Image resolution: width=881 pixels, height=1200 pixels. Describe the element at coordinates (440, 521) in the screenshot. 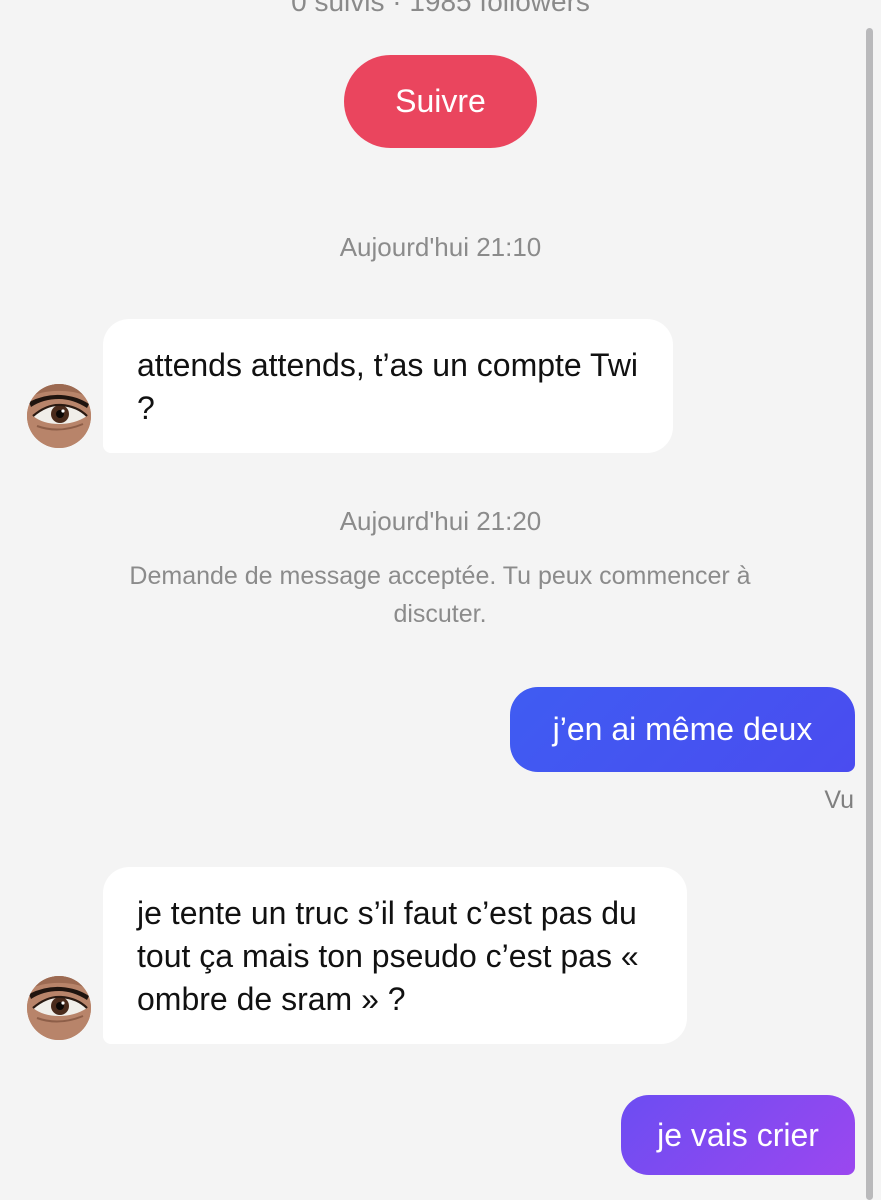

I see `timestamp-2: Aujourd'hui 21:20` at that location.